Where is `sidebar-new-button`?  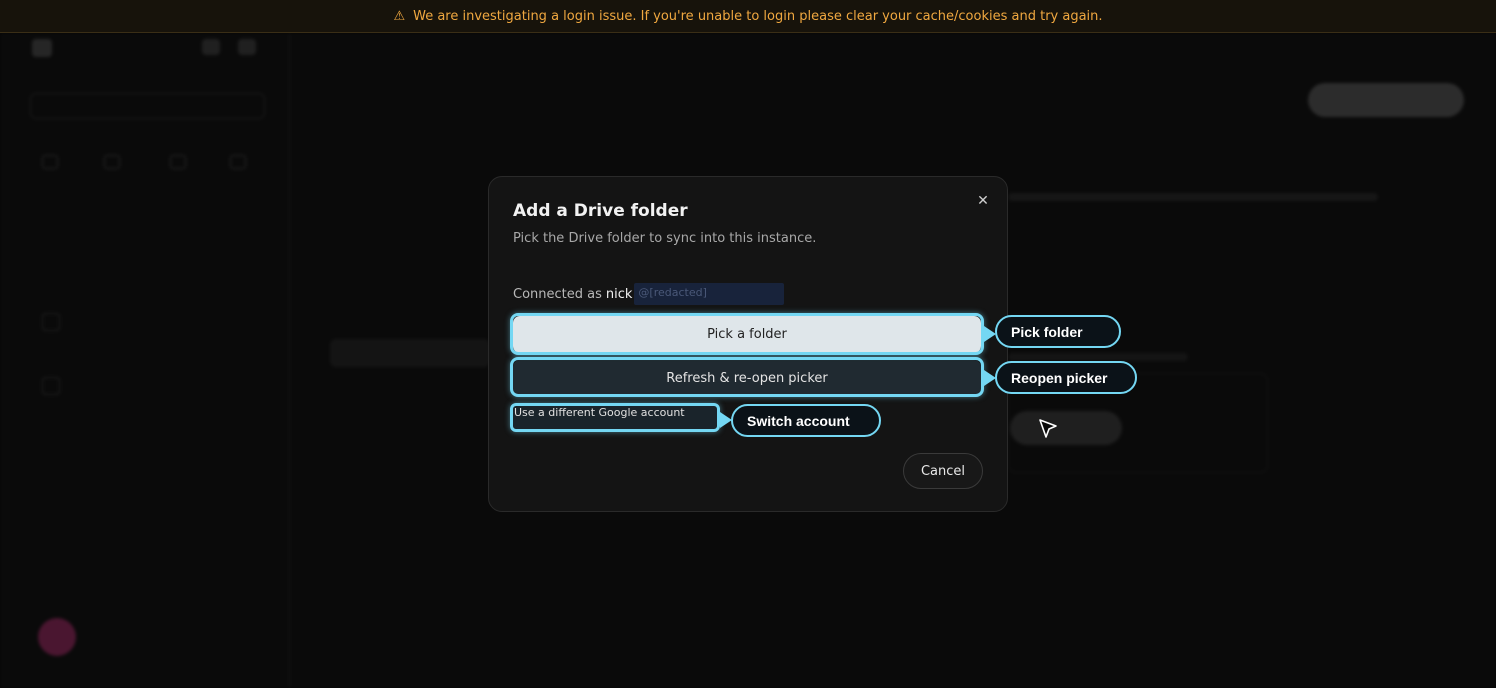
sidebar-new-button is located at coordinates (147, 106).